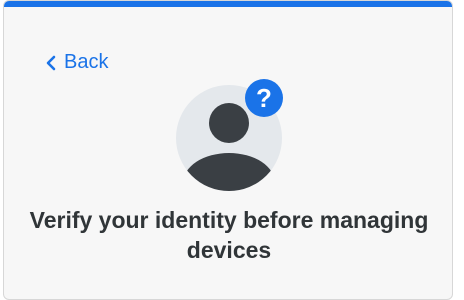 This screenshot has height=300, width=464. What do you see at coordinates (51, 62) in the screenshot?
I see `chevron-left-icon` at bounding box center [51, 62].